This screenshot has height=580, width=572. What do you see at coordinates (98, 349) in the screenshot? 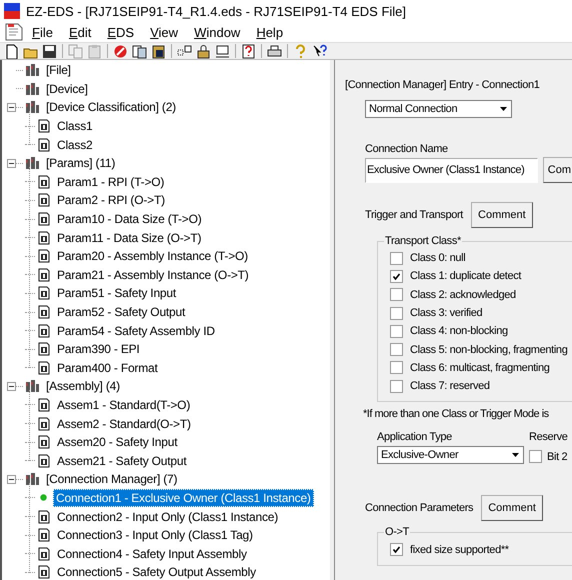
I see `tree-item: Param390 - EPI` at bounding box center [98, 349].